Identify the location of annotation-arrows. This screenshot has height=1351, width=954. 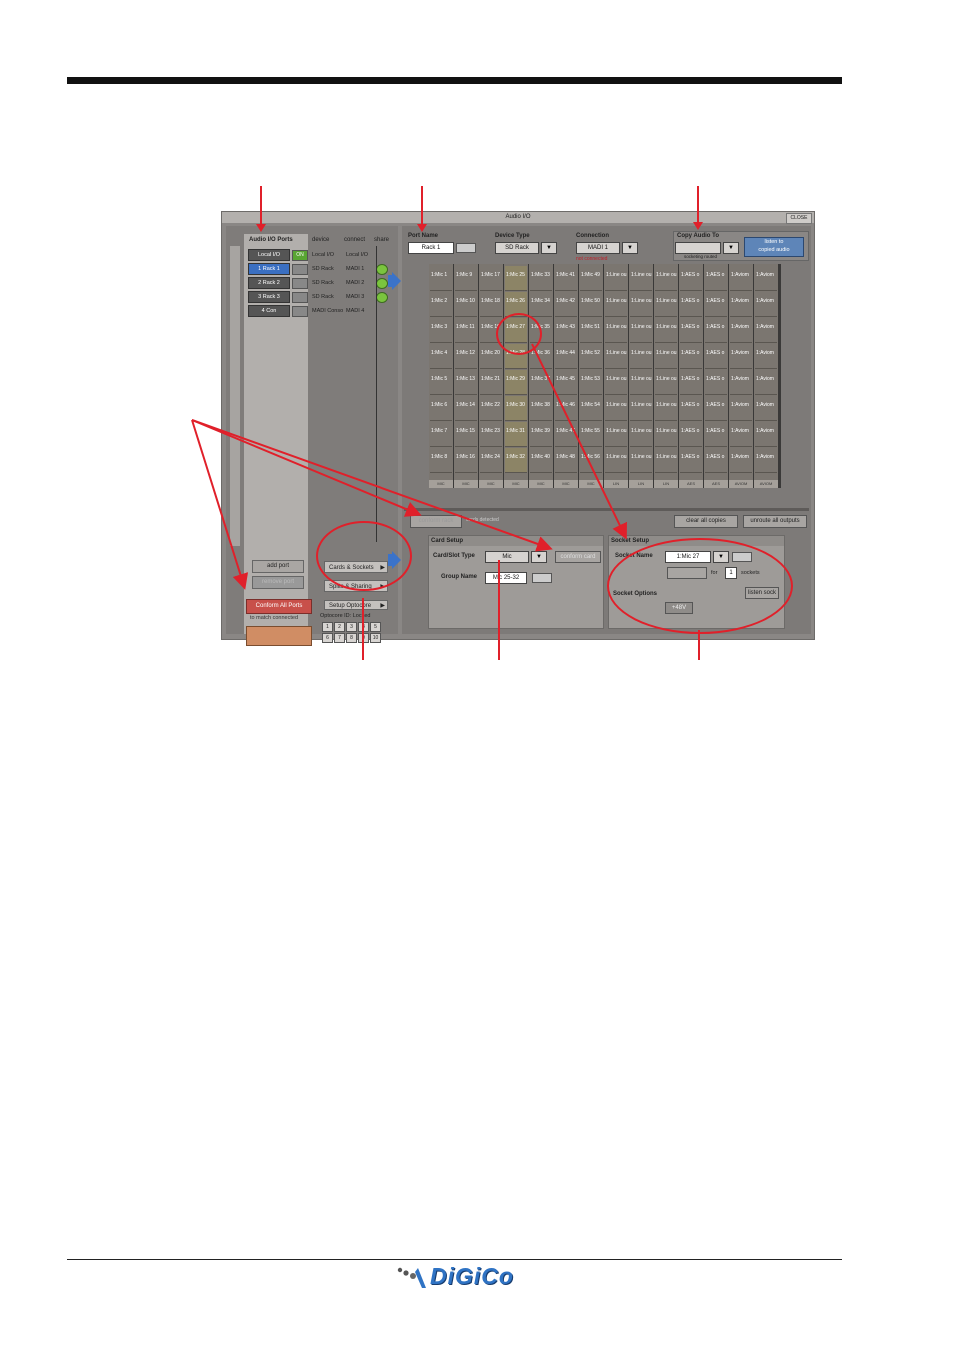
(409, 466).